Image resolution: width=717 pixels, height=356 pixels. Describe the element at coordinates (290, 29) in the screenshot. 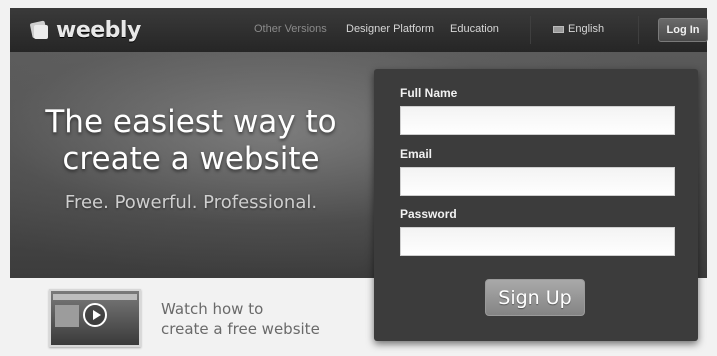

I see `nav-other-versions: Other Versions` at that location.